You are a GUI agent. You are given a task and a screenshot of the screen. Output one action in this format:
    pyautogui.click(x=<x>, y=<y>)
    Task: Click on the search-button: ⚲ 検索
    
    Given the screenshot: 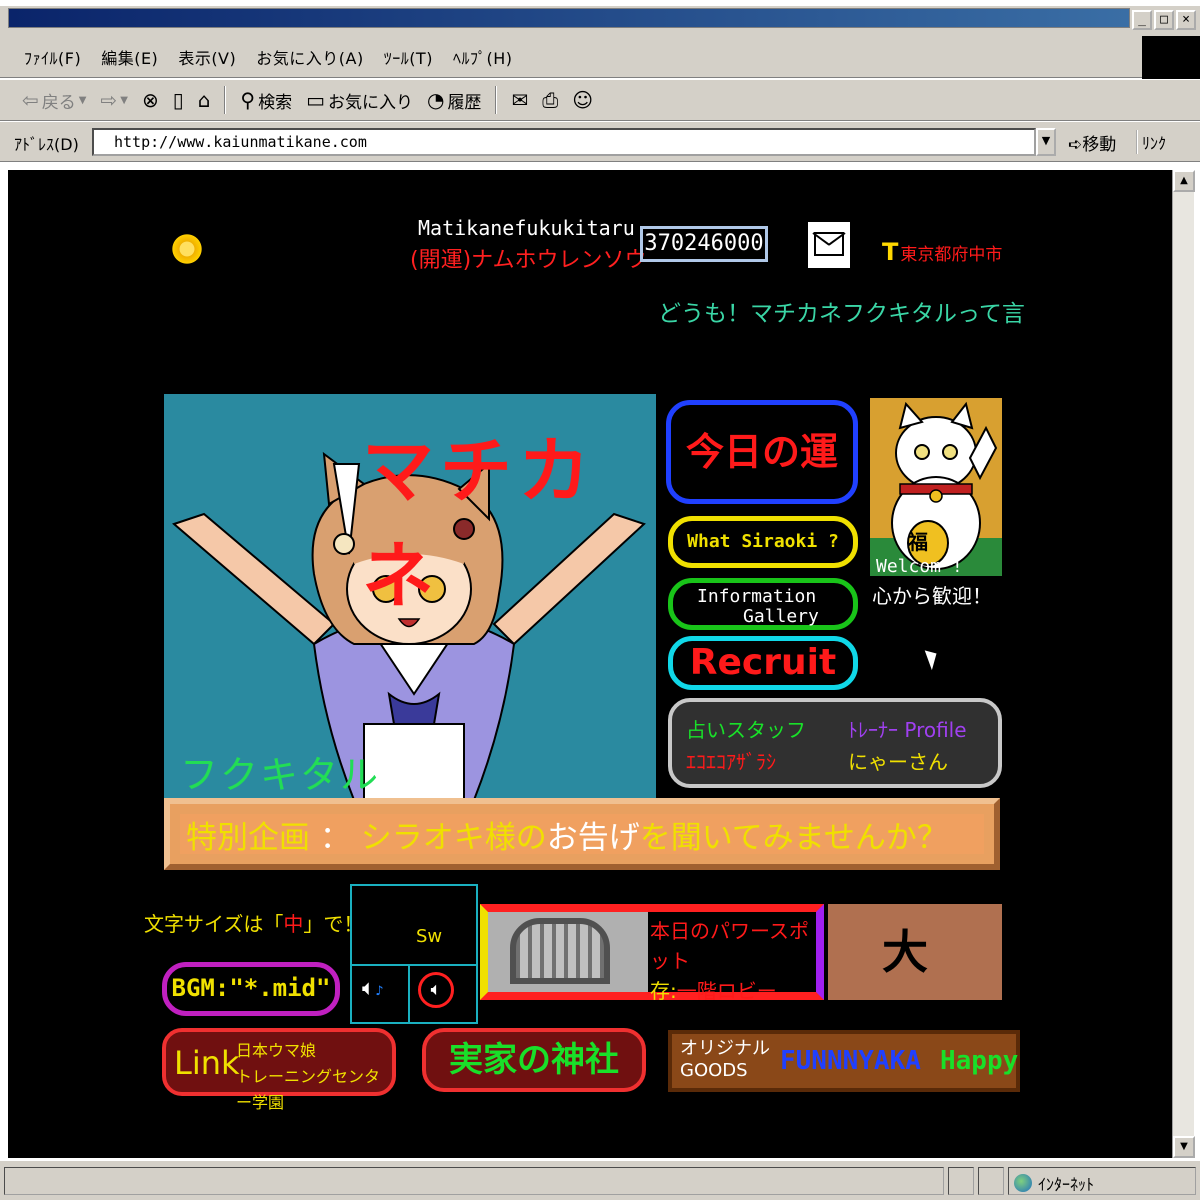 What is the action you would take?
    pyautogui.click(x=266, y=100)
    